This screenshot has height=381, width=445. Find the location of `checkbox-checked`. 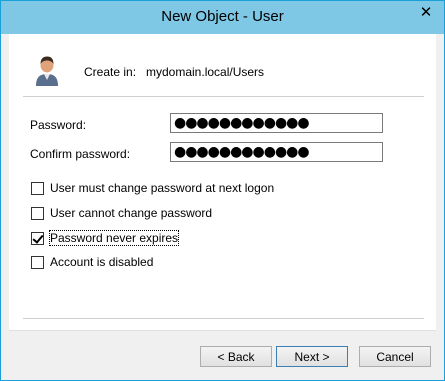

checkbox-checked is located at coordinates (37, 238).